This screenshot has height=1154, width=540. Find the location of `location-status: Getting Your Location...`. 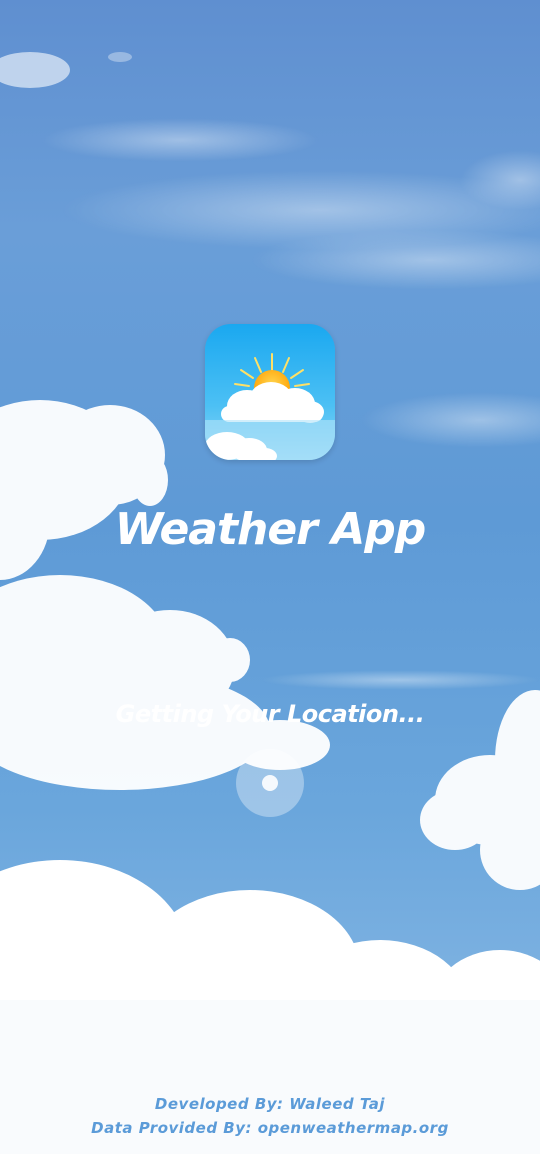

location-status: Getting Your Location... is located at coordinates (270, 714).